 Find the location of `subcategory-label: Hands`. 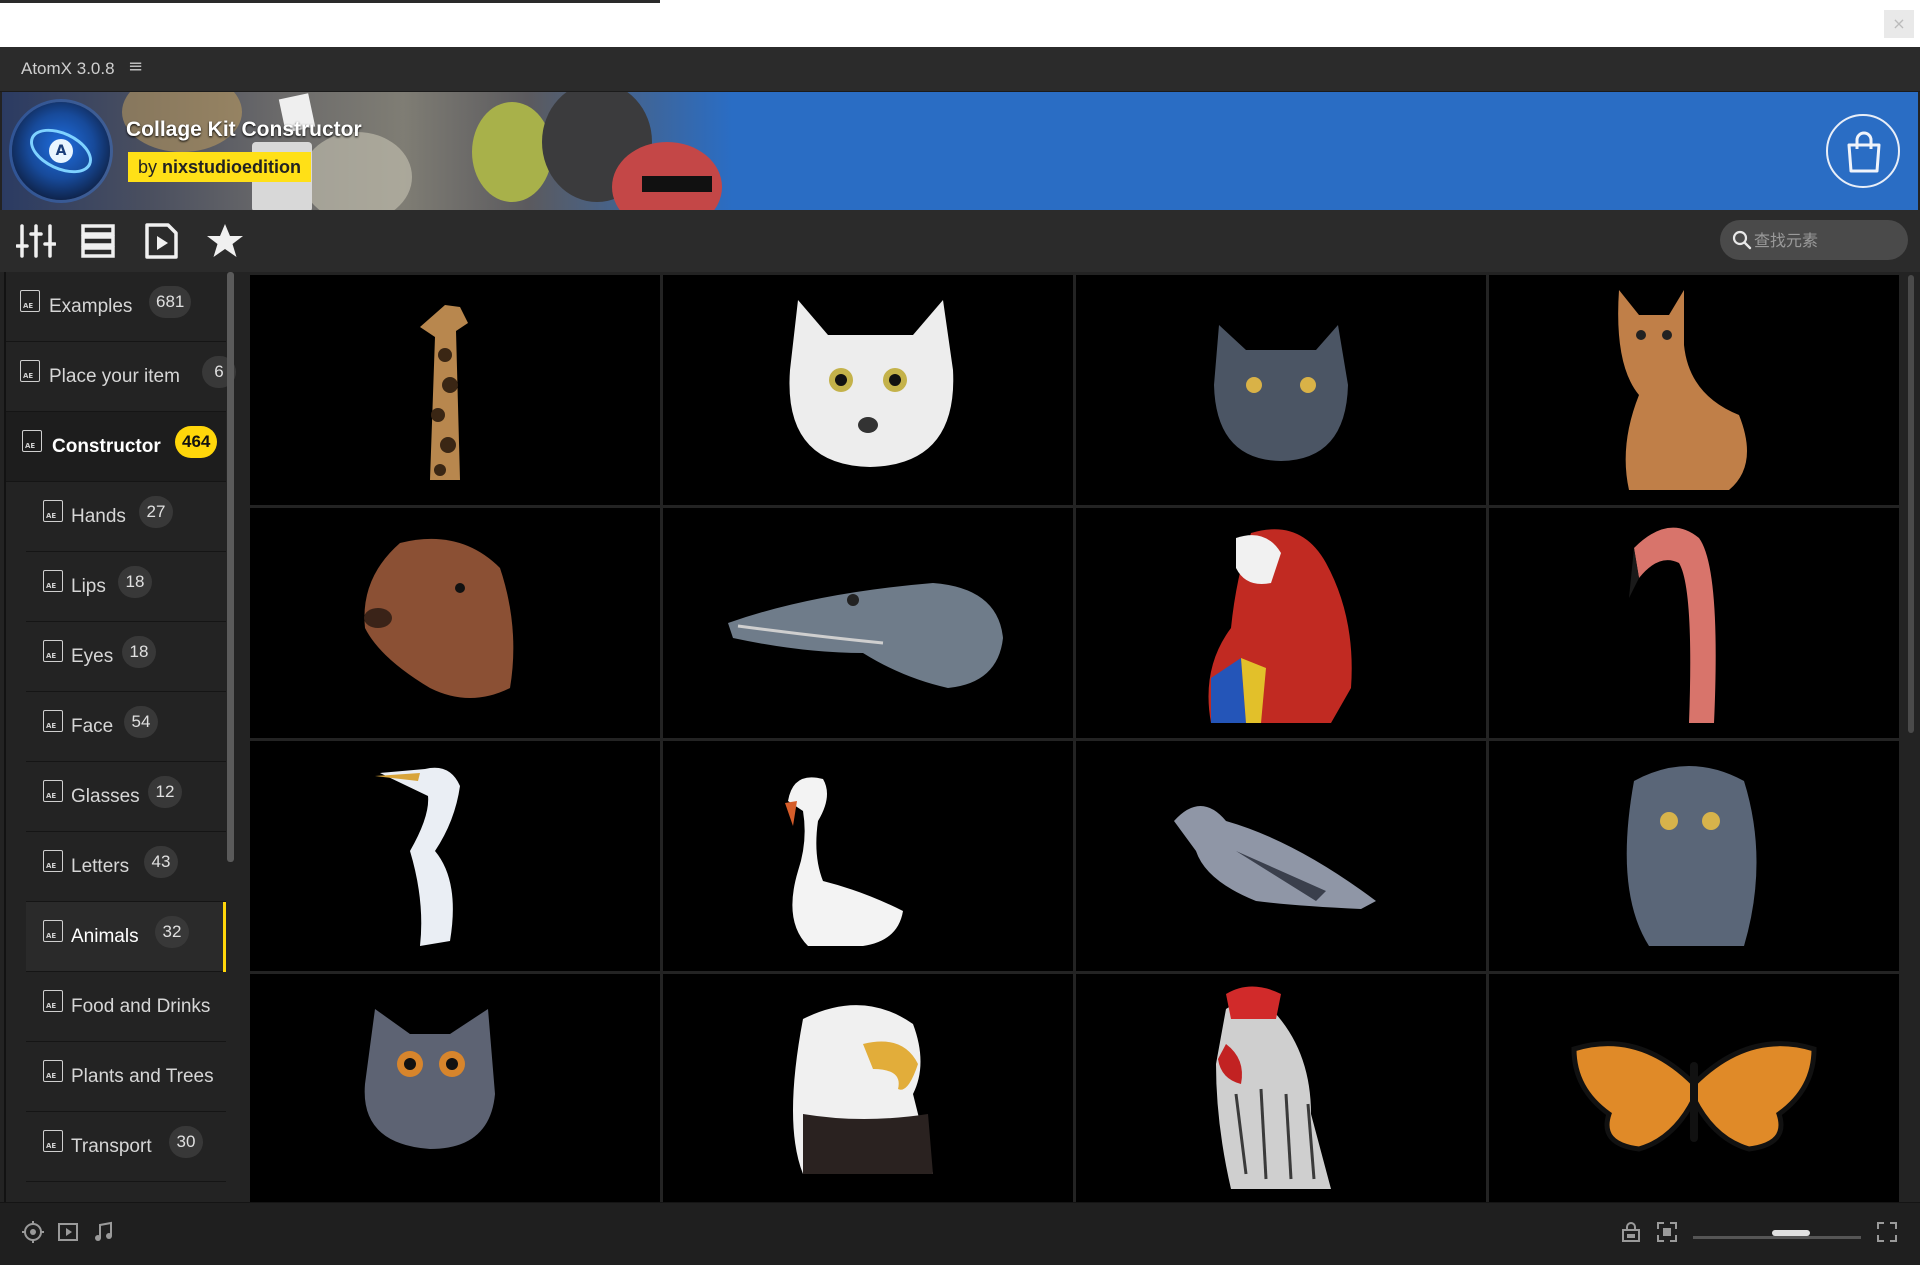

subcategory-label: Hands is located at coordinates (98, 516).